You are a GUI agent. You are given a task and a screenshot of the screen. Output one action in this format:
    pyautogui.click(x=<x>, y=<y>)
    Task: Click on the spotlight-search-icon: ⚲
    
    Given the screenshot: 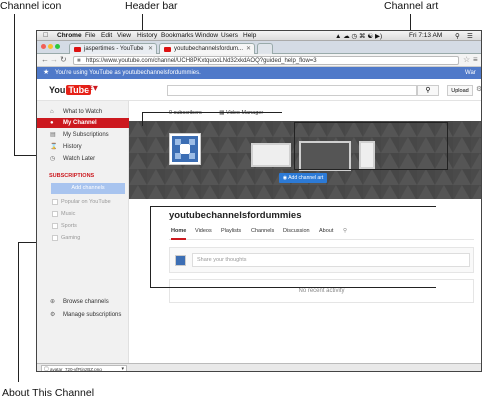 What is the action you would take?
    pyautogui.click(x=457, y=36)
    